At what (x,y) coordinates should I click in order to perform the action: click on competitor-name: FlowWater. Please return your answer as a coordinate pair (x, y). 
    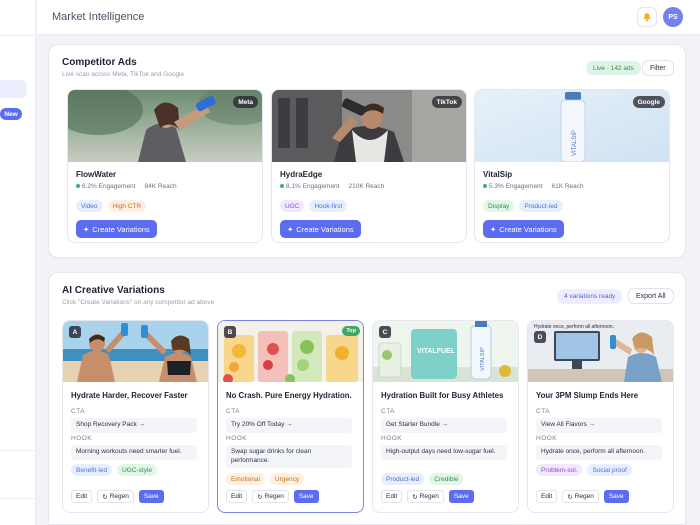
    Looking at the image, I should click on (96, 174).